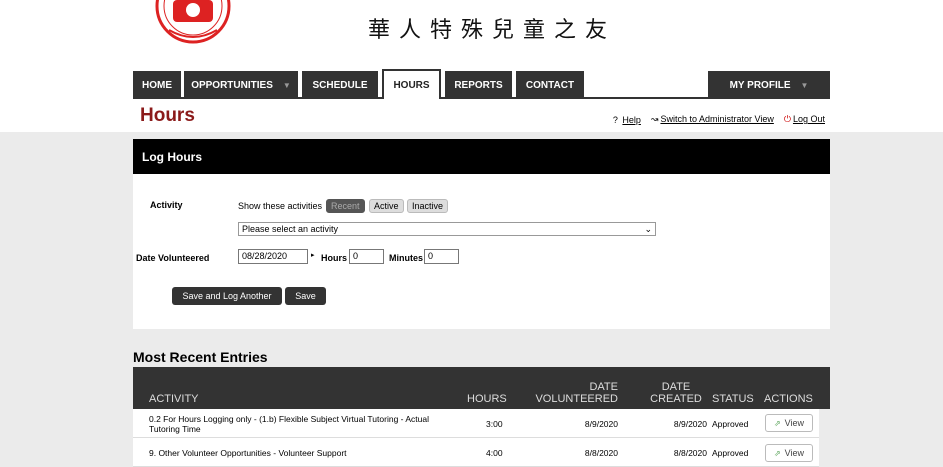  What do you see at coordinates (166, 205) in the screenshot?
I see `activity-label: Activity` at bounding box center [166, 205].